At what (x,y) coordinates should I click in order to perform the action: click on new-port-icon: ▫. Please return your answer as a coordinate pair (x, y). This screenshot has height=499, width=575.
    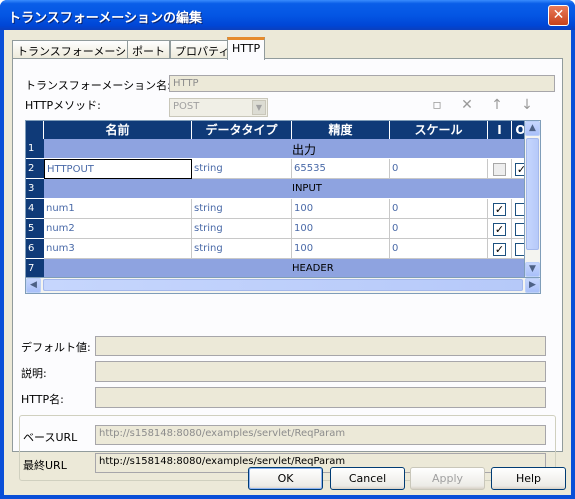
    Looking at the image, I should click on (437, 105).